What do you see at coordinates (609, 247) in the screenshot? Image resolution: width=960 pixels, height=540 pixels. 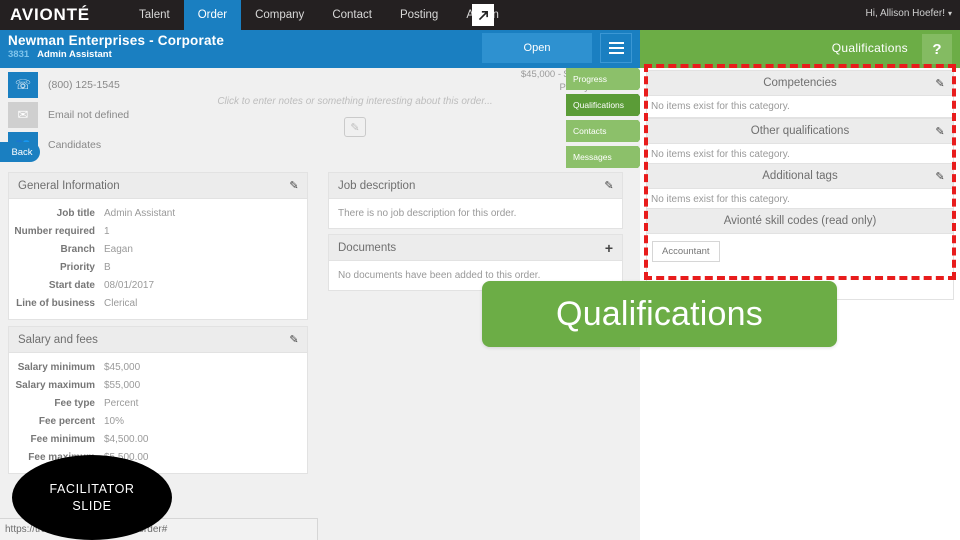 I see `plus-icon: +` at bounding box center [609, 247].